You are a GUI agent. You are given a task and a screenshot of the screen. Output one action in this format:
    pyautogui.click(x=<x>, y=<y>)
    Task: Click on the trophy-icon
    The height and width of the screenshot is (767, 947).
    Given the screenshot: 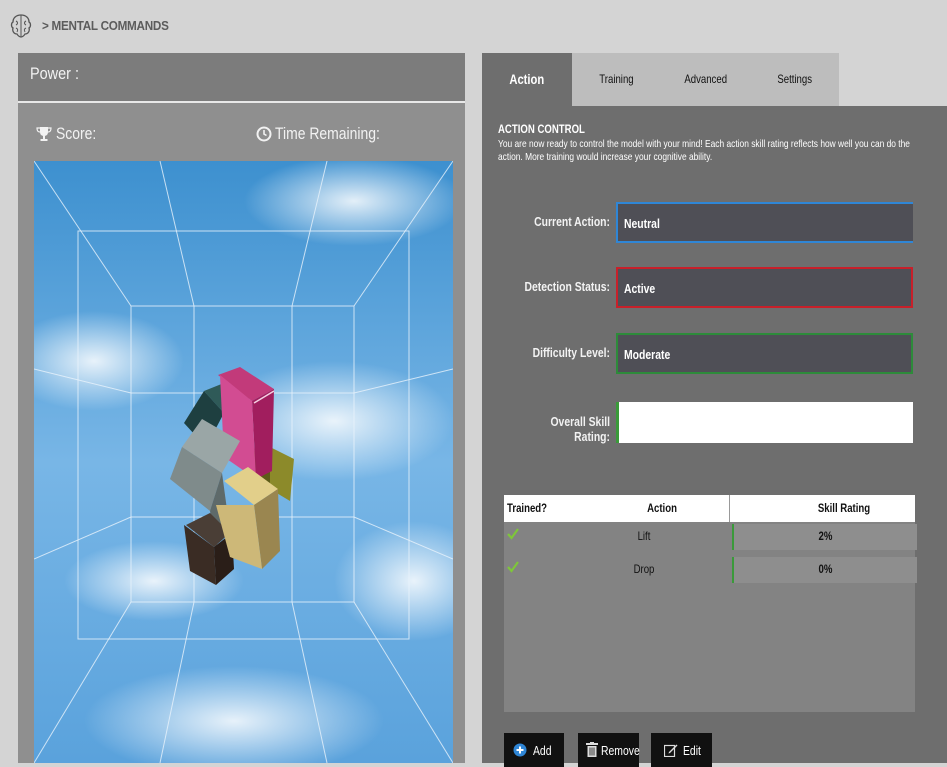 What is the action you would take?
    pyautogui.click(x=44, y=134)
    